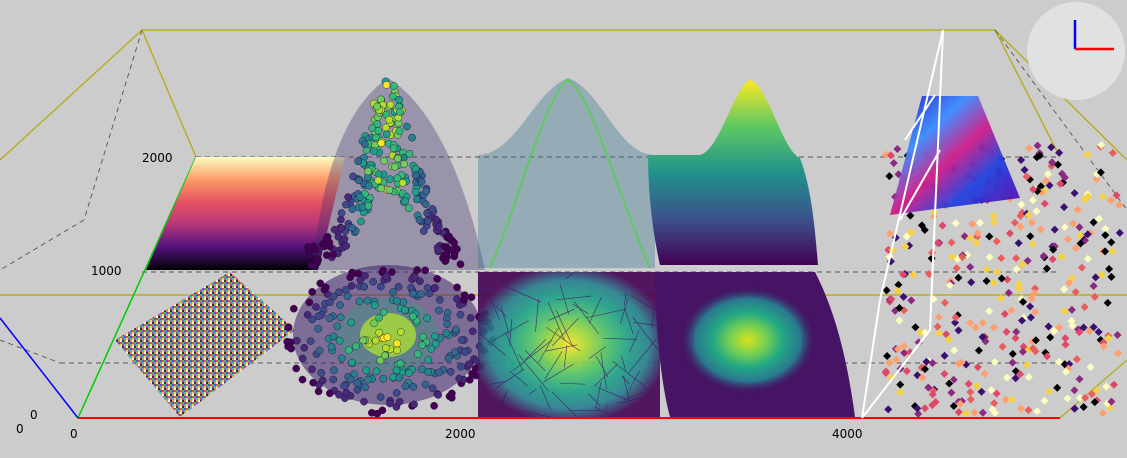 This screenshot has width=1127, height=458. I want to click on y-tick-label-2000: 2000, so click(157, 158).